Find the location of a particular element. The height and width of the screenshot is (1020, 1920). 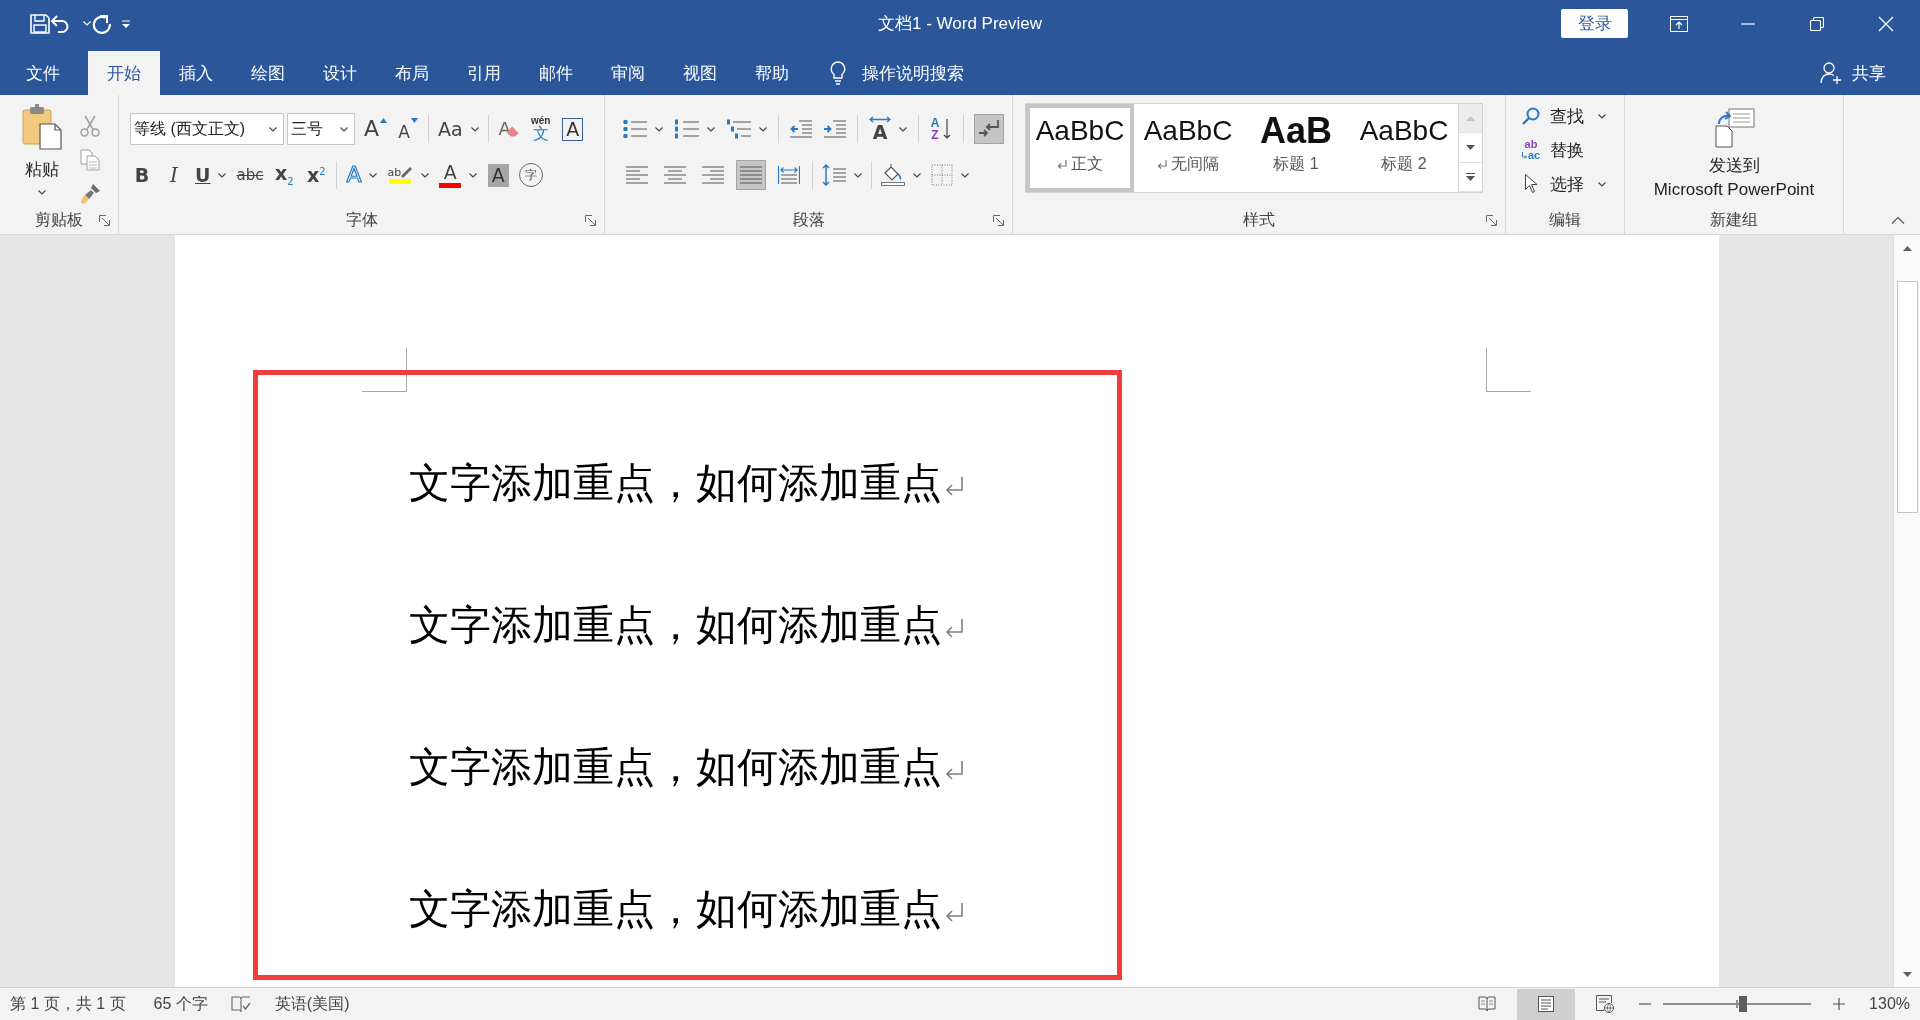

group-label: 编辑 is located at coordinates (1565, 219).